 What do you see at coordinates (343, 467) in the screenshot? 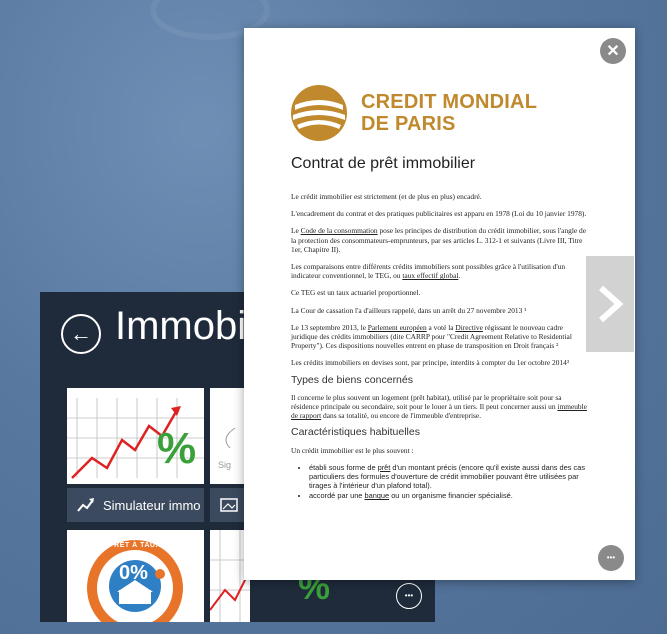
I see `bullet1-text-a: établi sous forme de` at bounding box center [343, 467].